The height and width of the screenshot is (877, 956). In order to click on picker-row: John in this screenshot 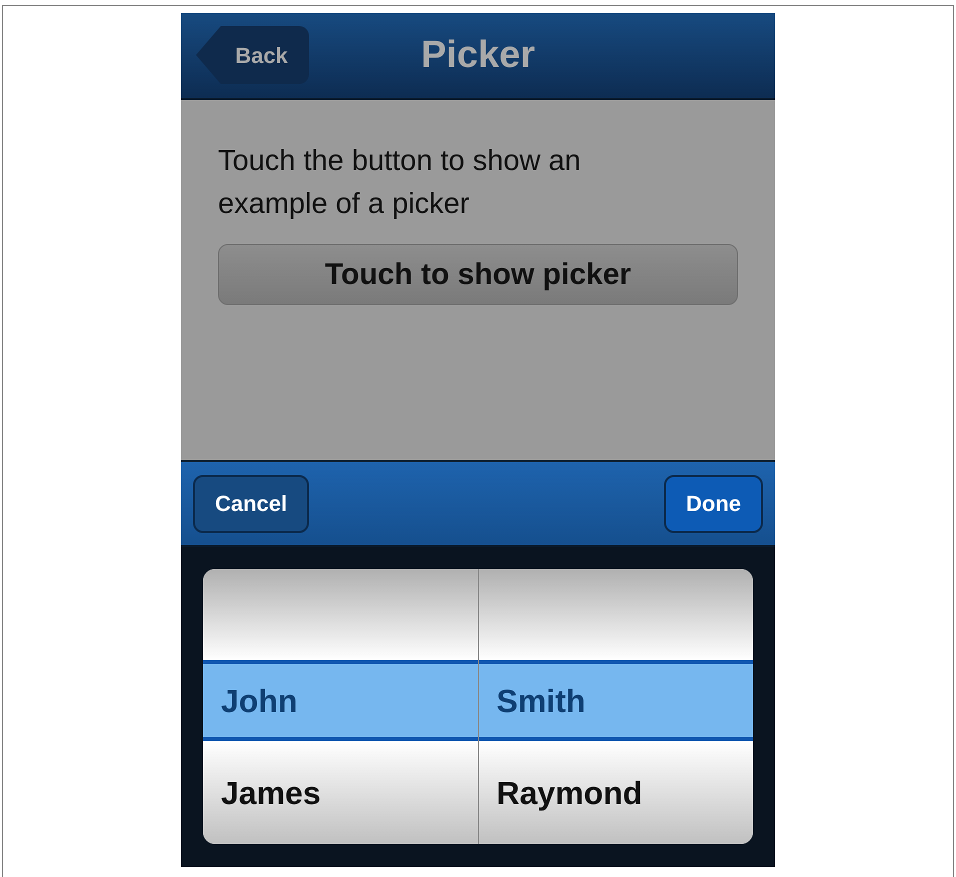, I will do `click(340, 702)`.